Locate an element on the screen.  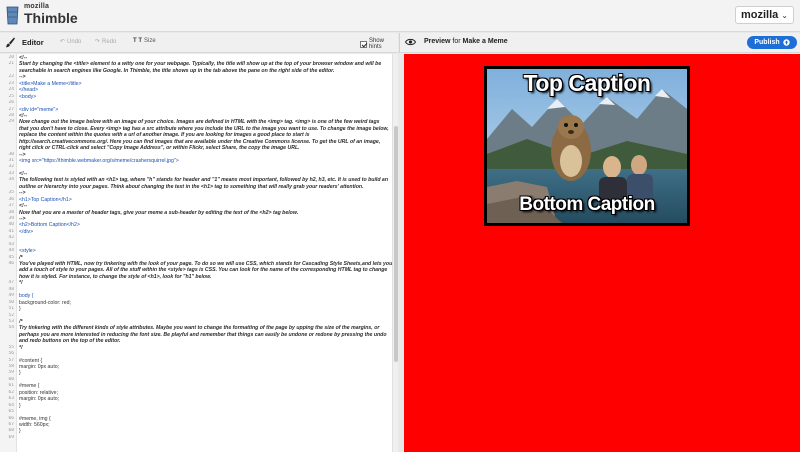
meme-top-caption: Top Caption is located at coordinates (587, 83).